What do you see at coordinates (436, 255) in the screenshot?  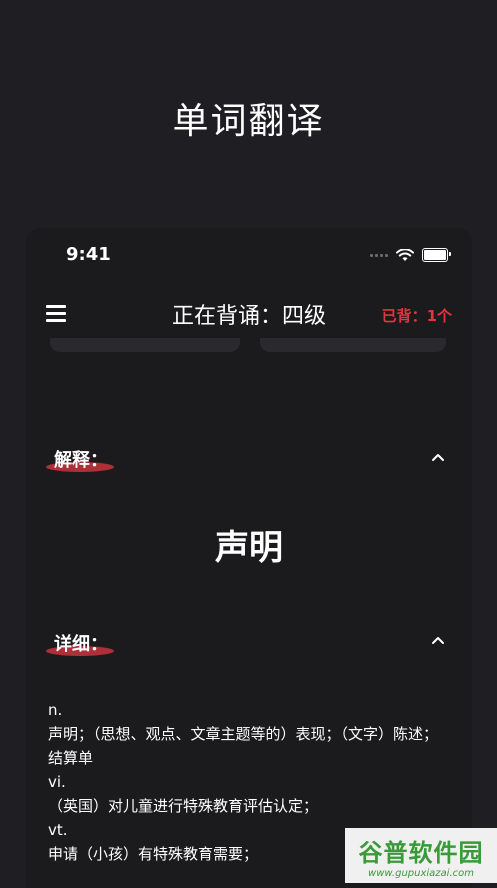 I see `battery-icon` at bounding box center [436, 255].